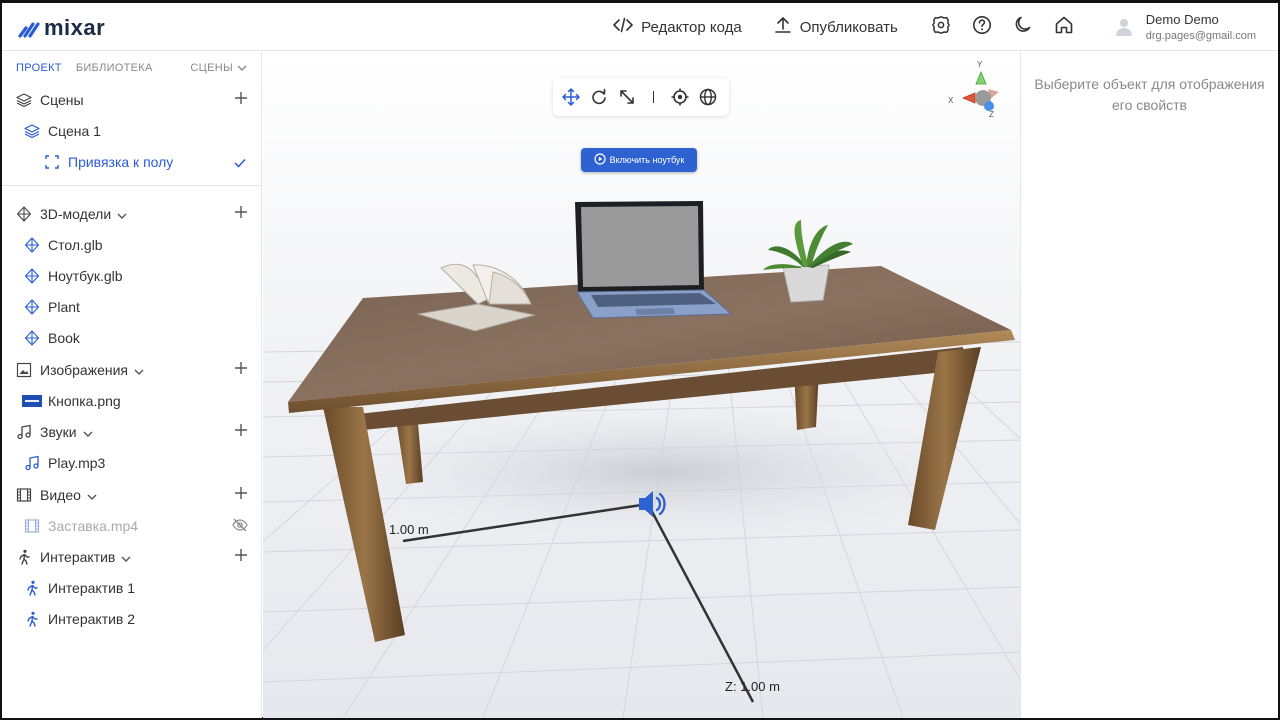 This screenshot has width=1280, height=720. What do you see at coordinates (29, 28) in the screenshot?
I see `logo-icon` at bounding box center [29, 28].